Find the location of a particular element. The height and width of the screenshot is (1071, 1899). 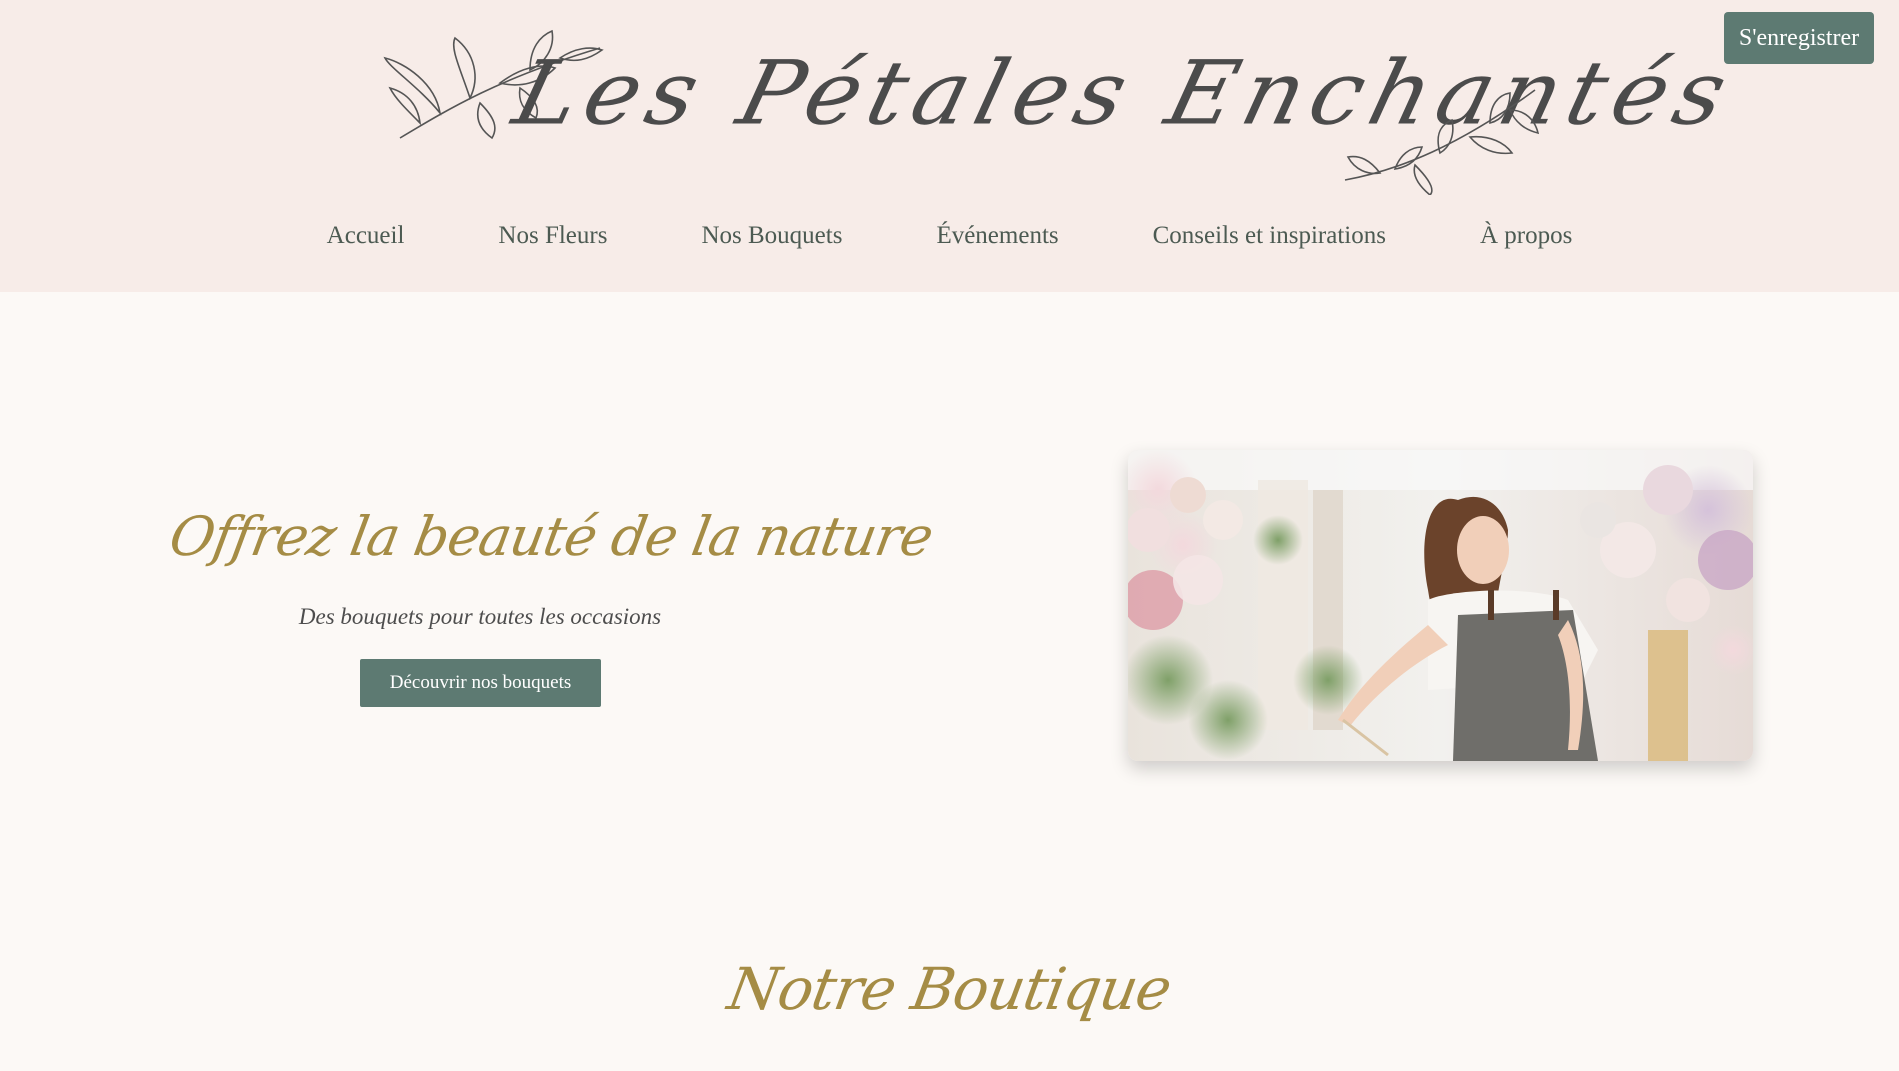

leaf-branch-icon is located at coordinates (1442, 142).